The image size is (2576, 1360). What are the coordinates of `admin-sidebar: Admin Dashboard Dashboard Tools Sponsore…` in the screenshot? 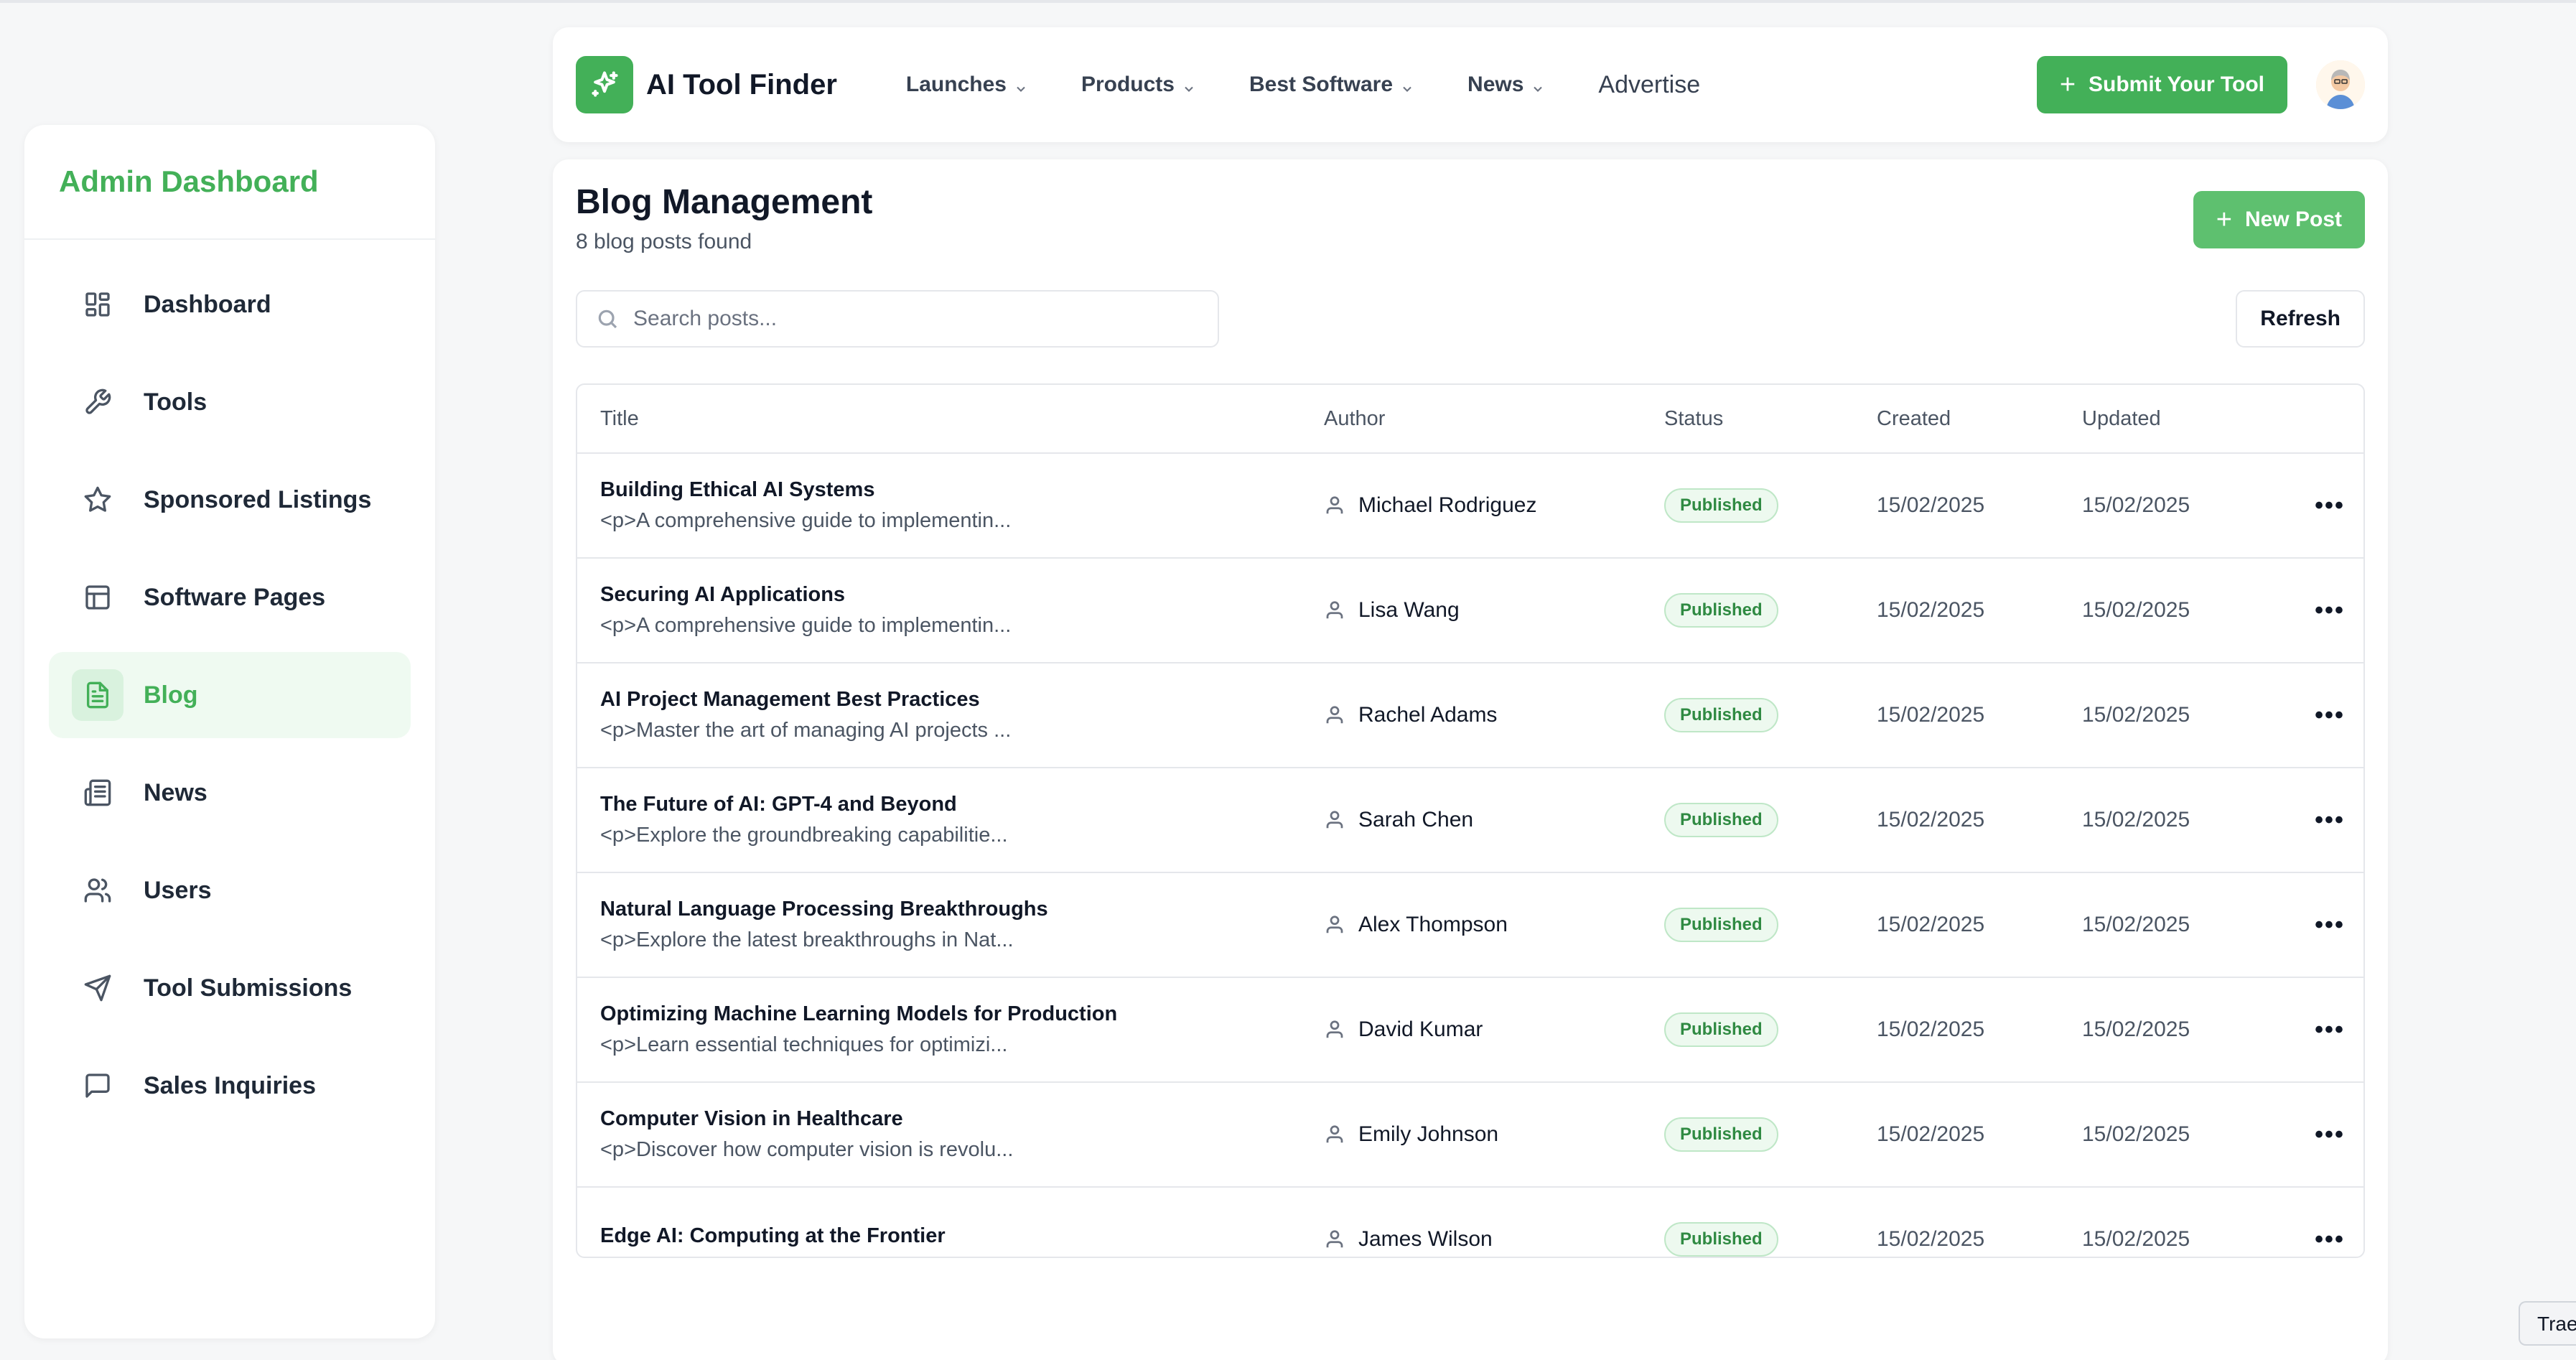 It's located at (229, 731).